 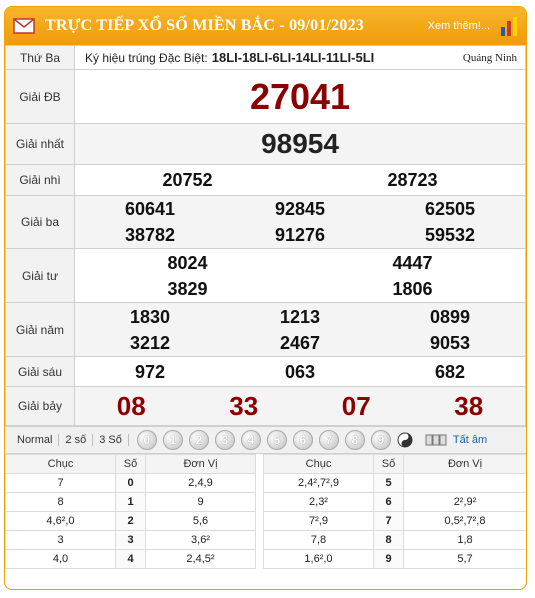 I want to click on envelope-icon, so click(x=24, y=26).